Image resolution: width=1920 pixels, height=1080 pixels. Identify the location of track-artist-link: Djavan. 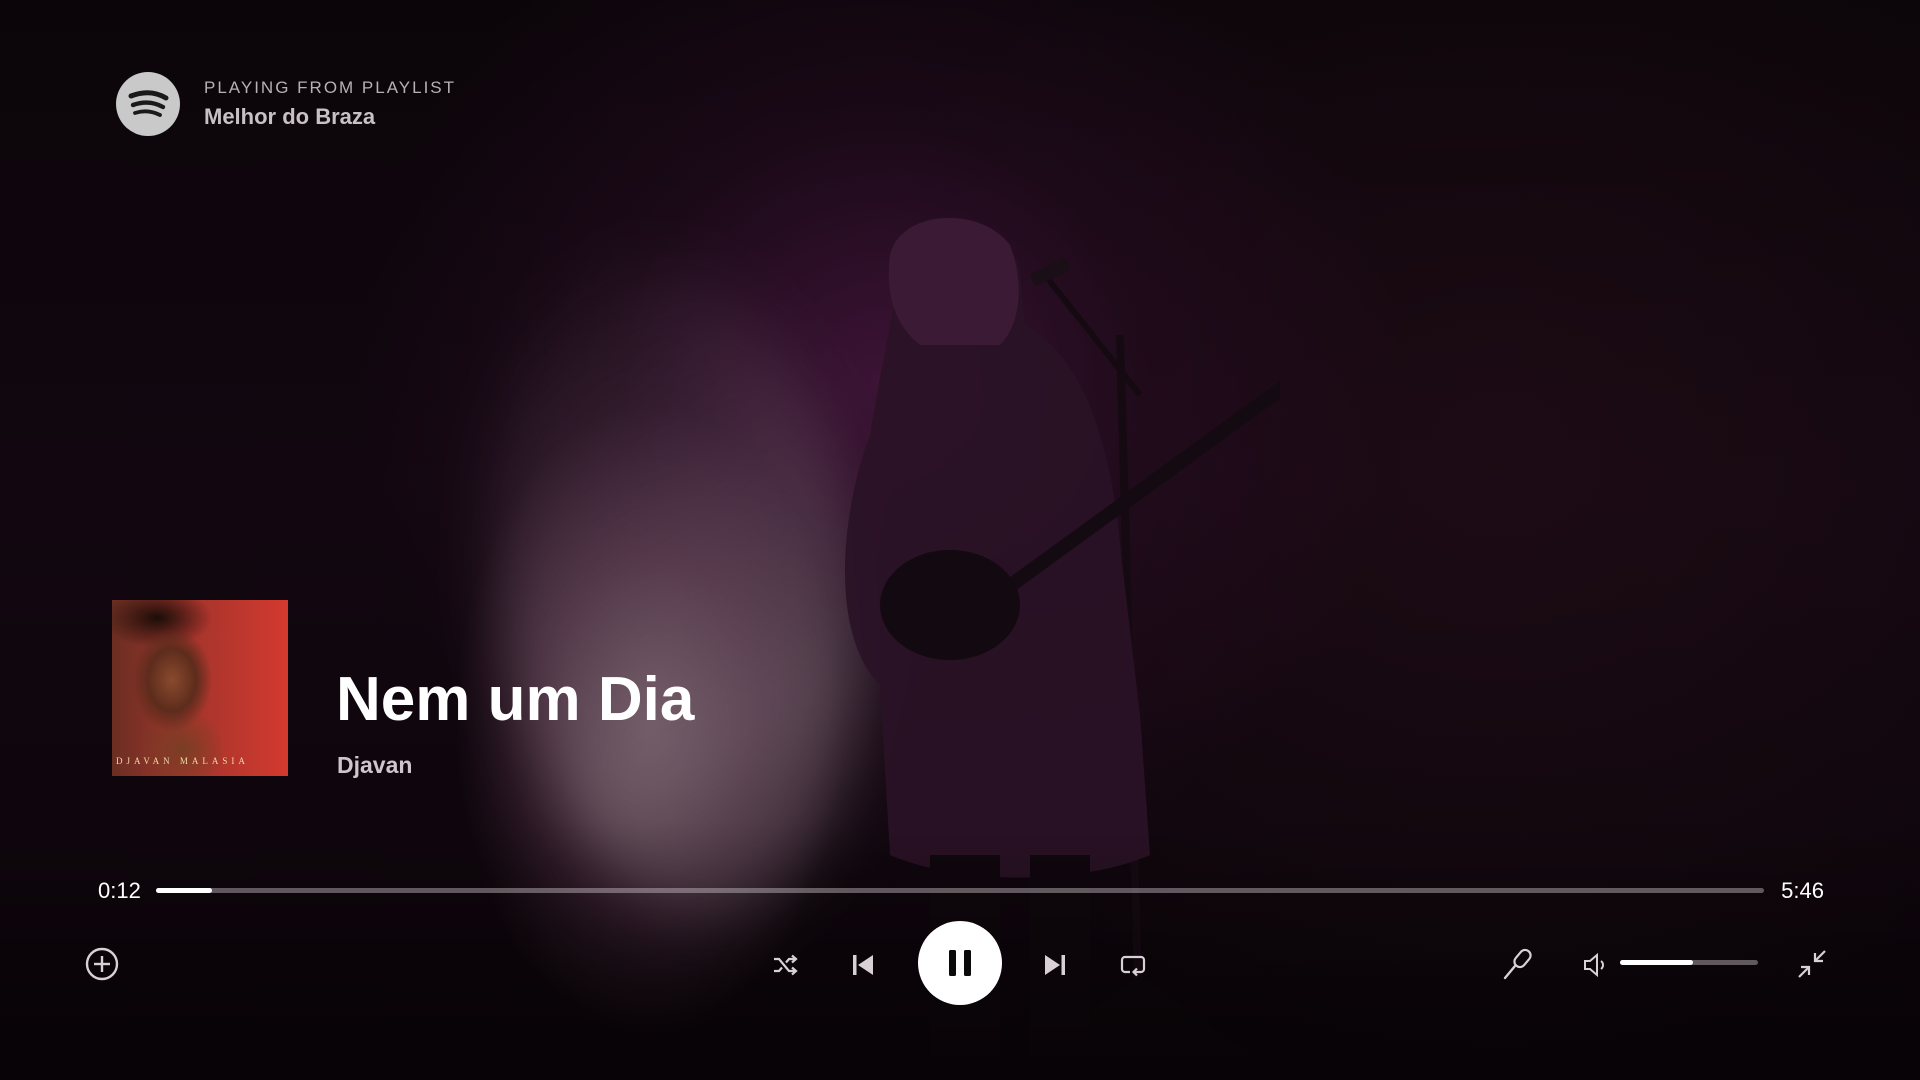
(374, 765).